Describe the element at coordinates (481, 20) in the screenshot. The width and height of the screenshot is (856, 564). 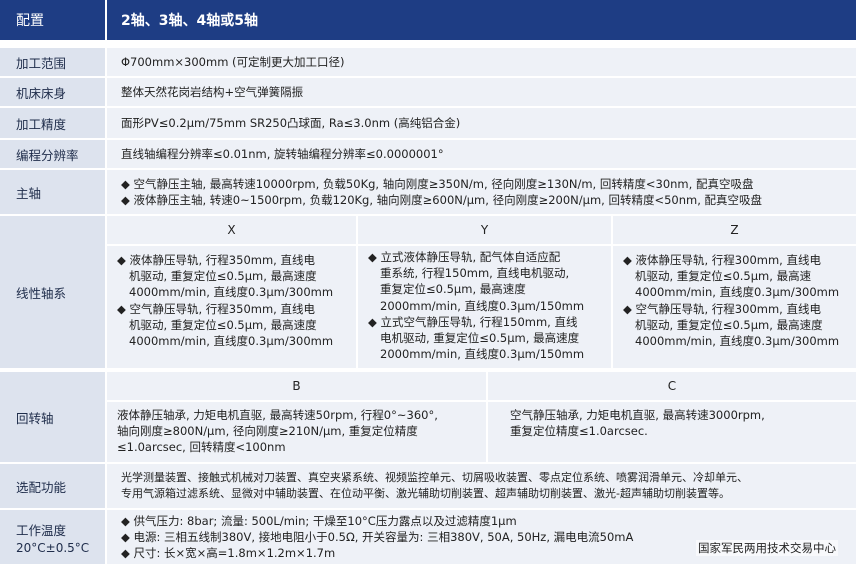
I see `header-value: 2轴、3轴、4轴或5轴` at that location.